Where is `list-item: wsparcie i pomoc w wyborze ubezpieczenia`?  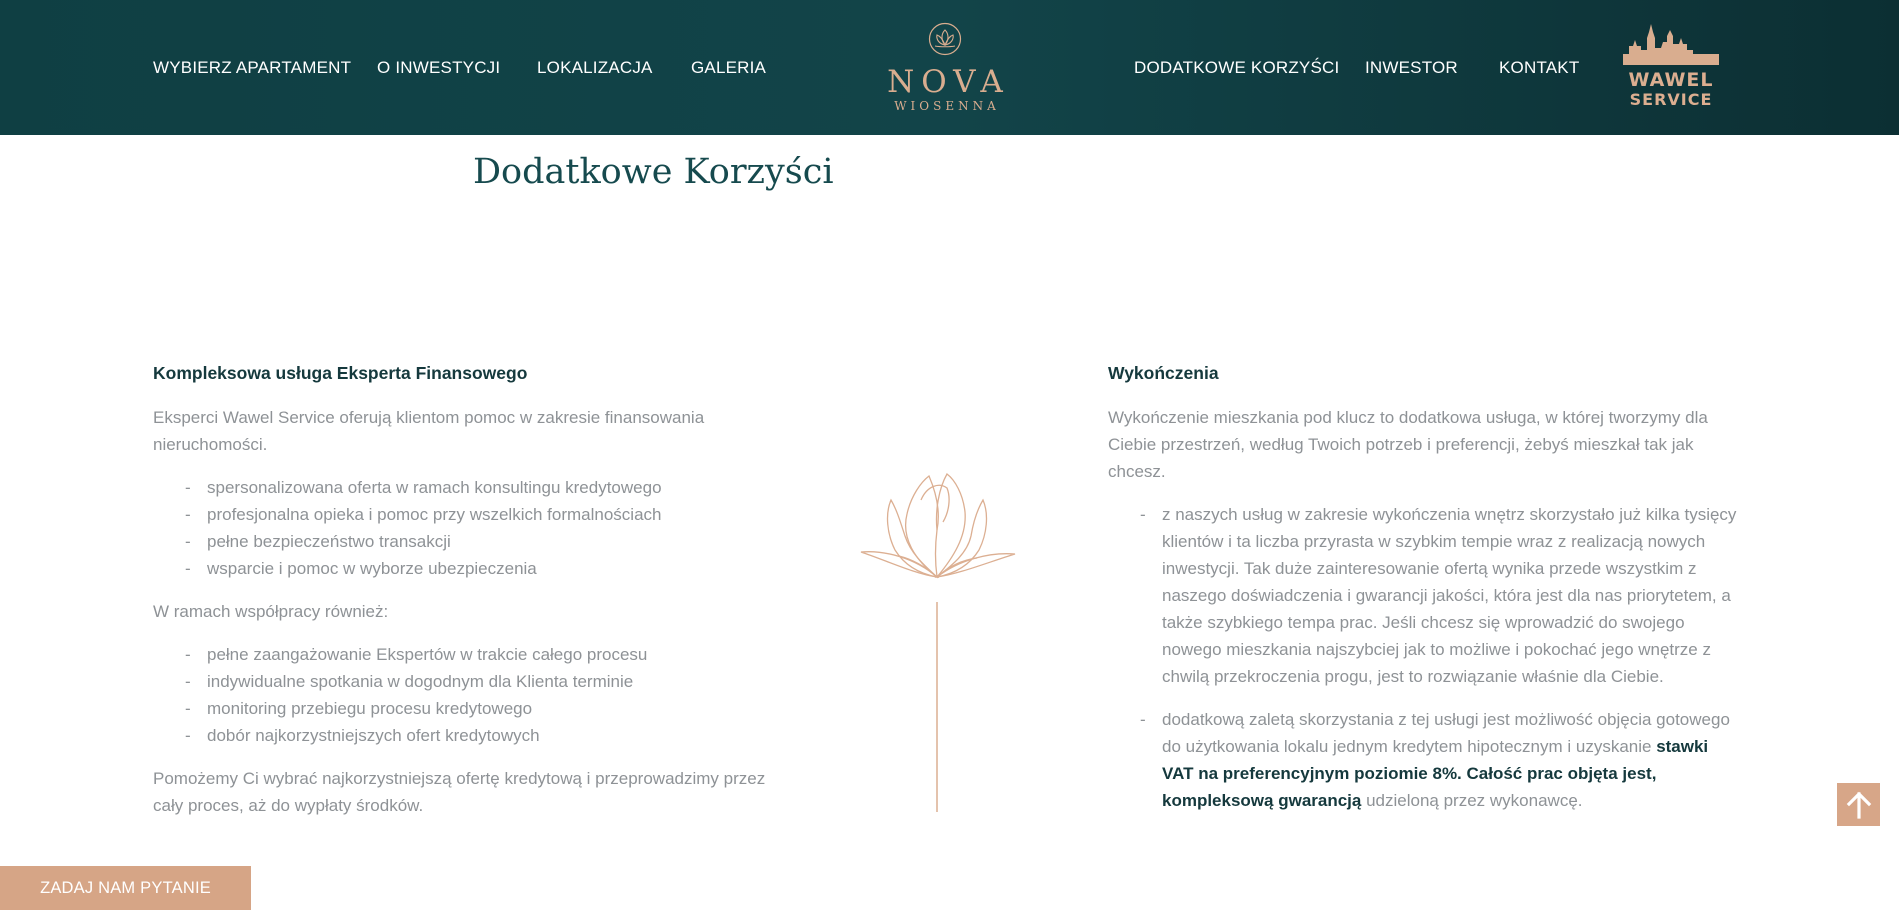 list-item: wsparcie i pomoc w wyborze ubezpieczenia is located at coordinates (465, 568).